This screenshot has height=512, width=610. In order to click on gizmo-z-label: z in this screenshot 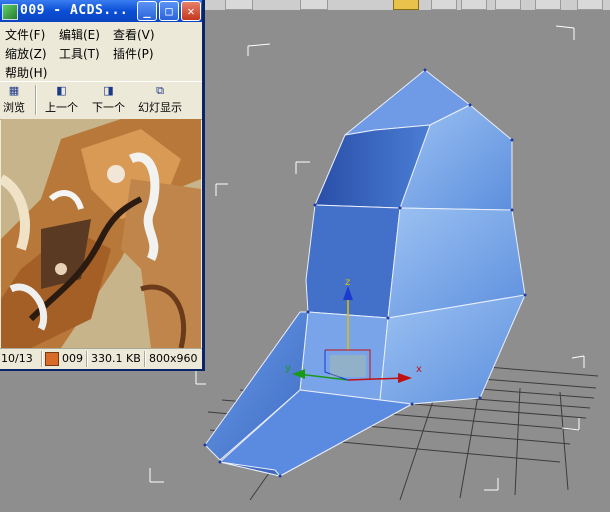, I will do `click(347, 282)`.